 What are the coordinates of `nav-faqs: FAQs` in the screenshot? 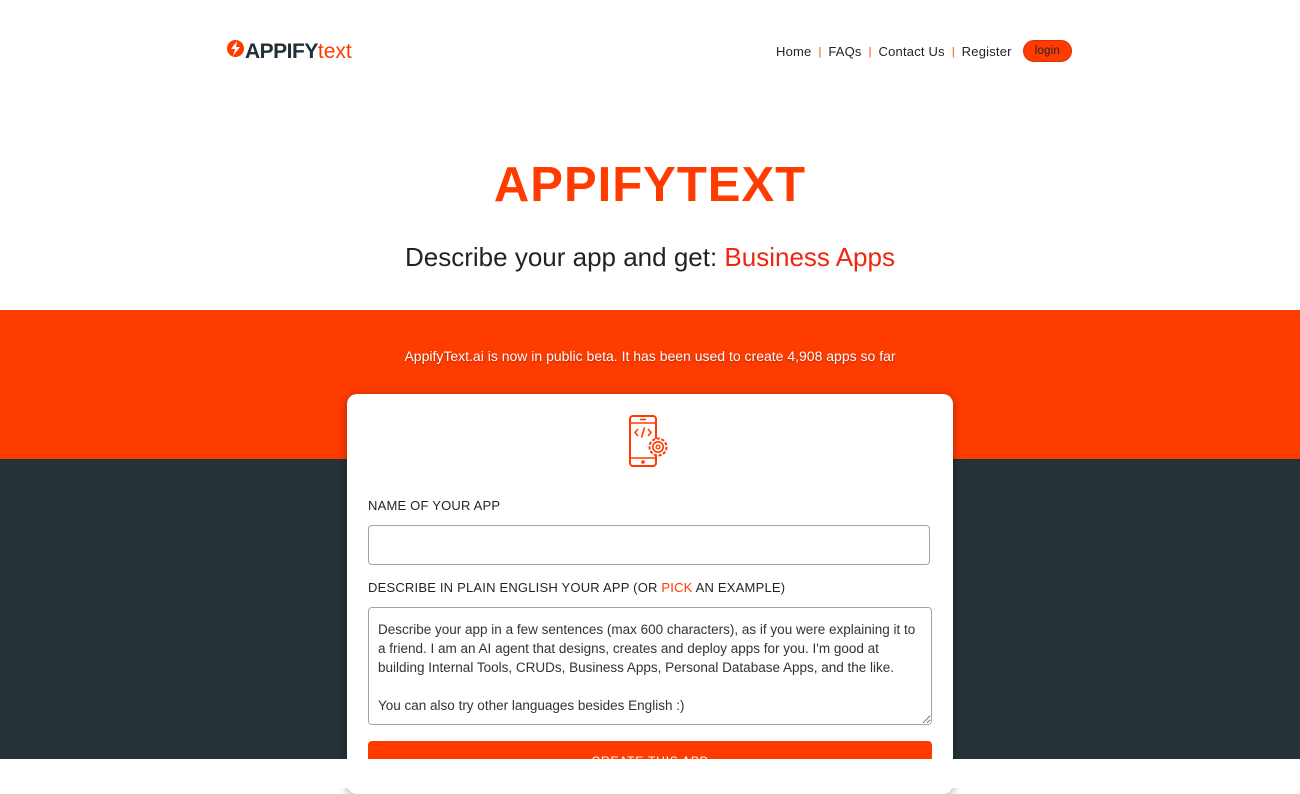 It's located at (844, 51).